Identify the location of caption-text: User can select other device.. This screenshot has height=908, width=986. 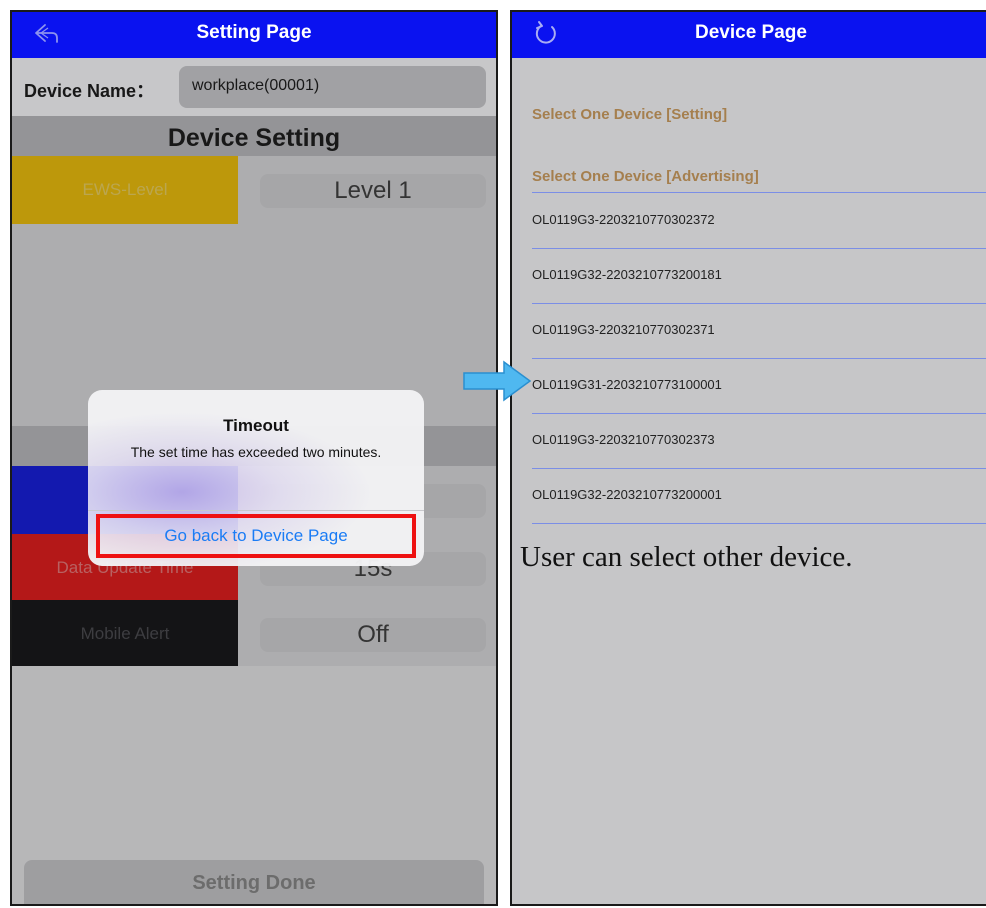
(686, 557).